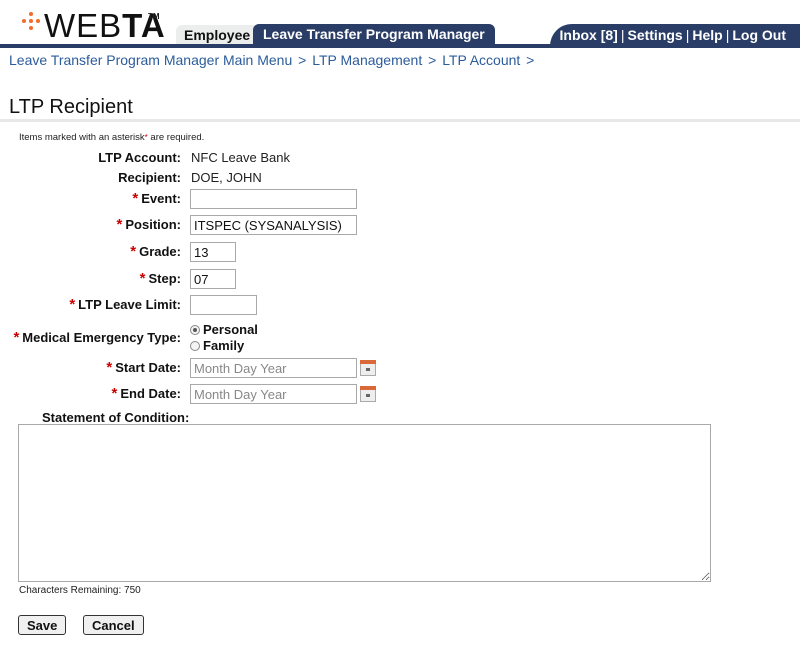 Image resolution: width=800 pixels, height=646 pixels. I want to click on statement-label: Statement of Condition:, so click(116, 417).